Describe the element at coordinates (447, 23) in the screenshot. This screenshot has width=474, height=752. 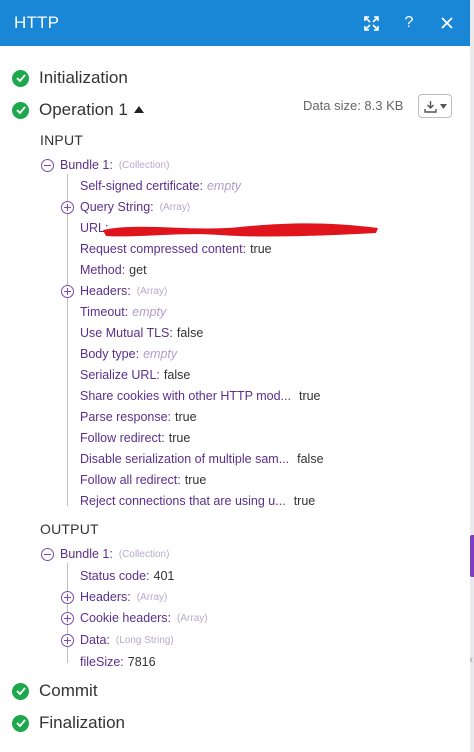
I see `close-icon` at that location.